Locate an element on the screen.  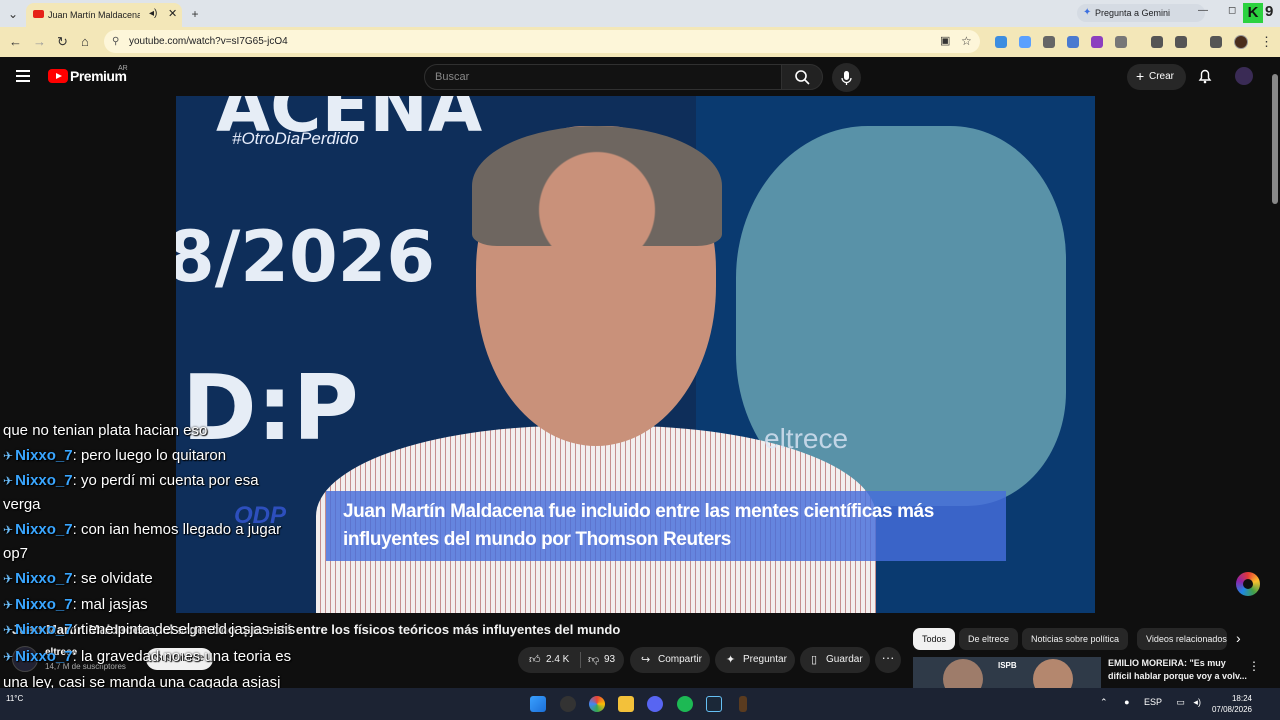
taskbar is located at coordinates (640, 704).